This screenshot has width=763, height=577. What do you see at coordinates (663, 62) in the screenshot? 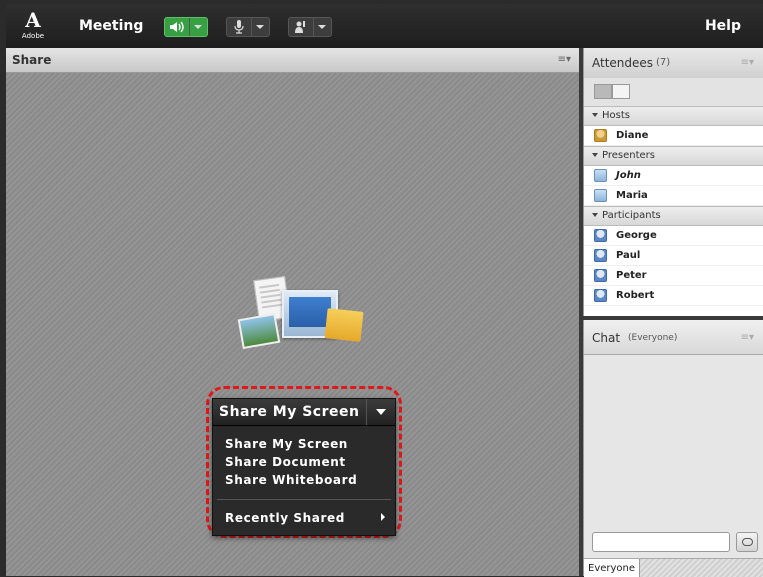
I see `attendee-count: (7)` at bounding box center [663, 62].